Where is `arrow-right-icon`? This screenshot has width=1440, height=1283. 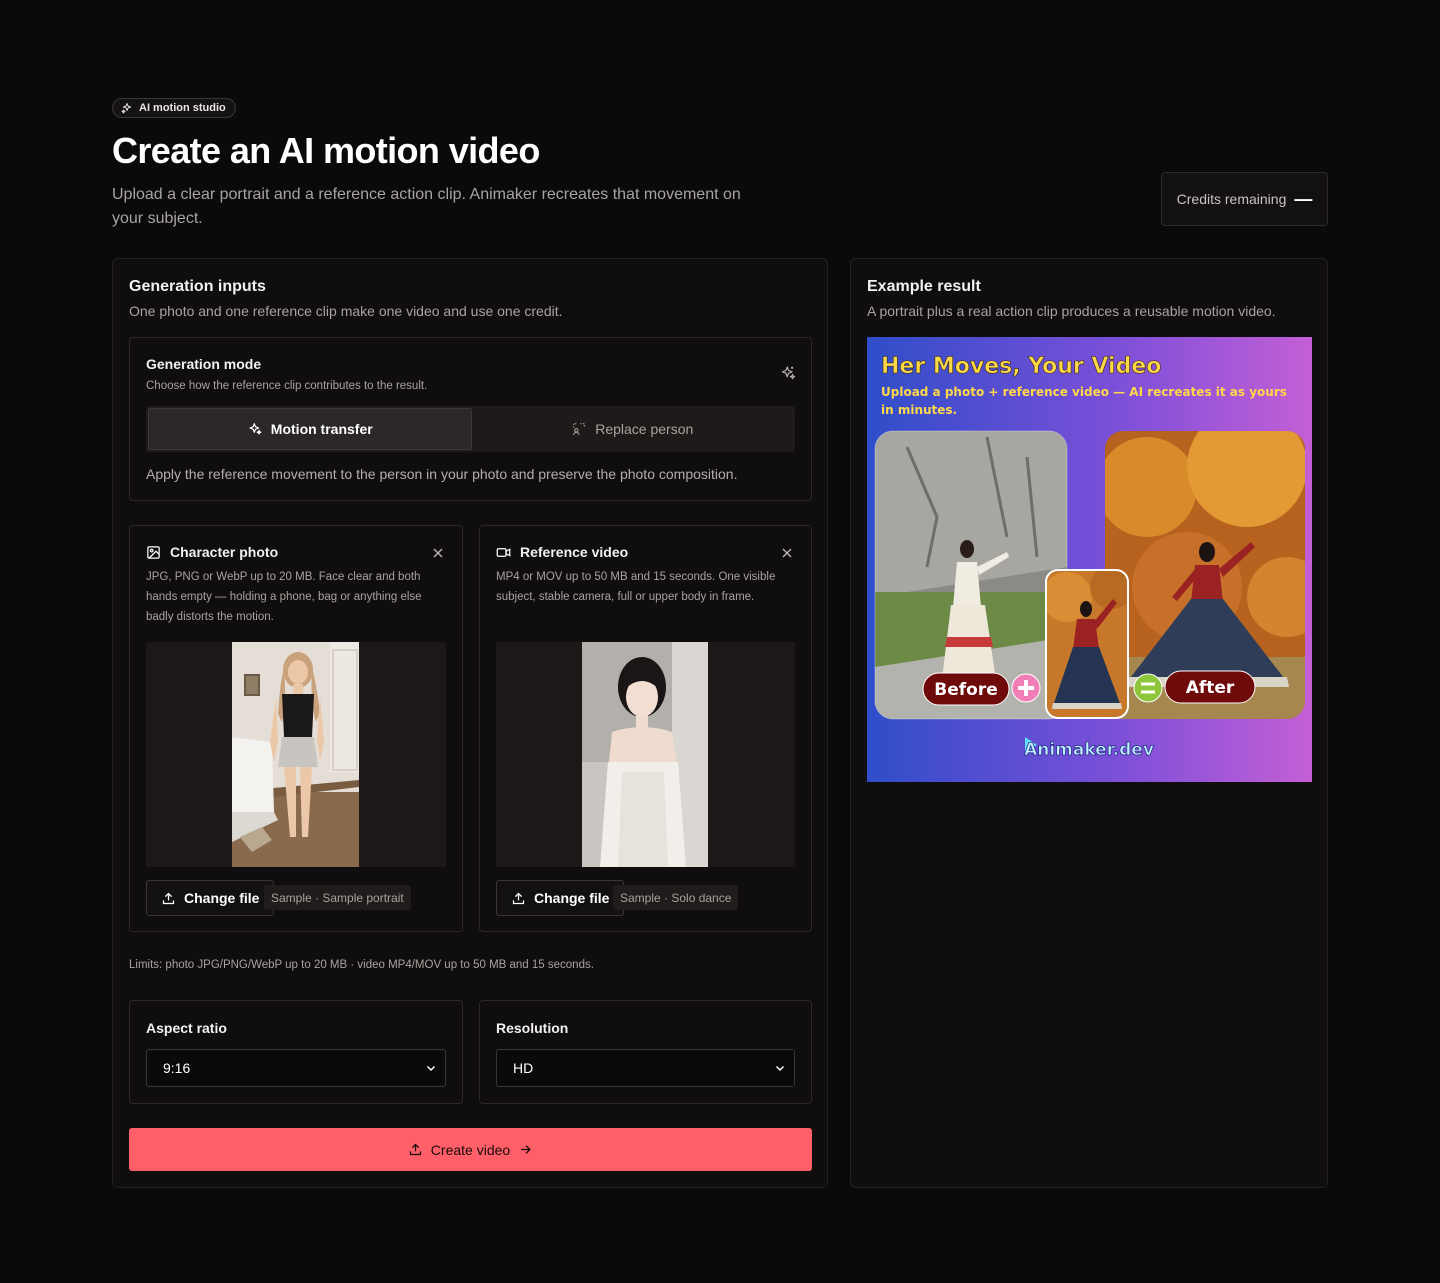
arrow-right-icon is located at coordinates (526, 1149).